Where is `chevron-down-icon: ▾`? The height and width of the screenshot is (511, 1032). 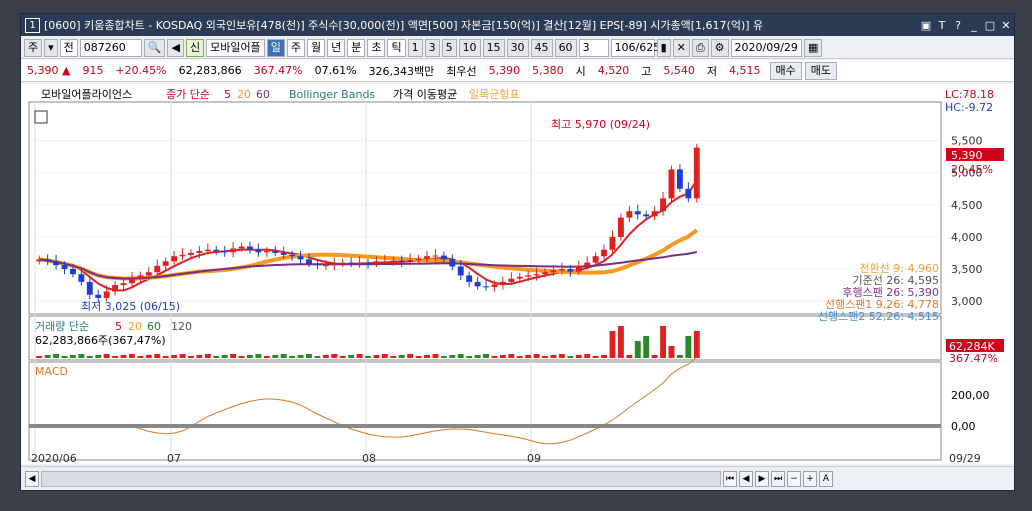
chevron-down-icon: ▾ is located at coordinates (51, 47).